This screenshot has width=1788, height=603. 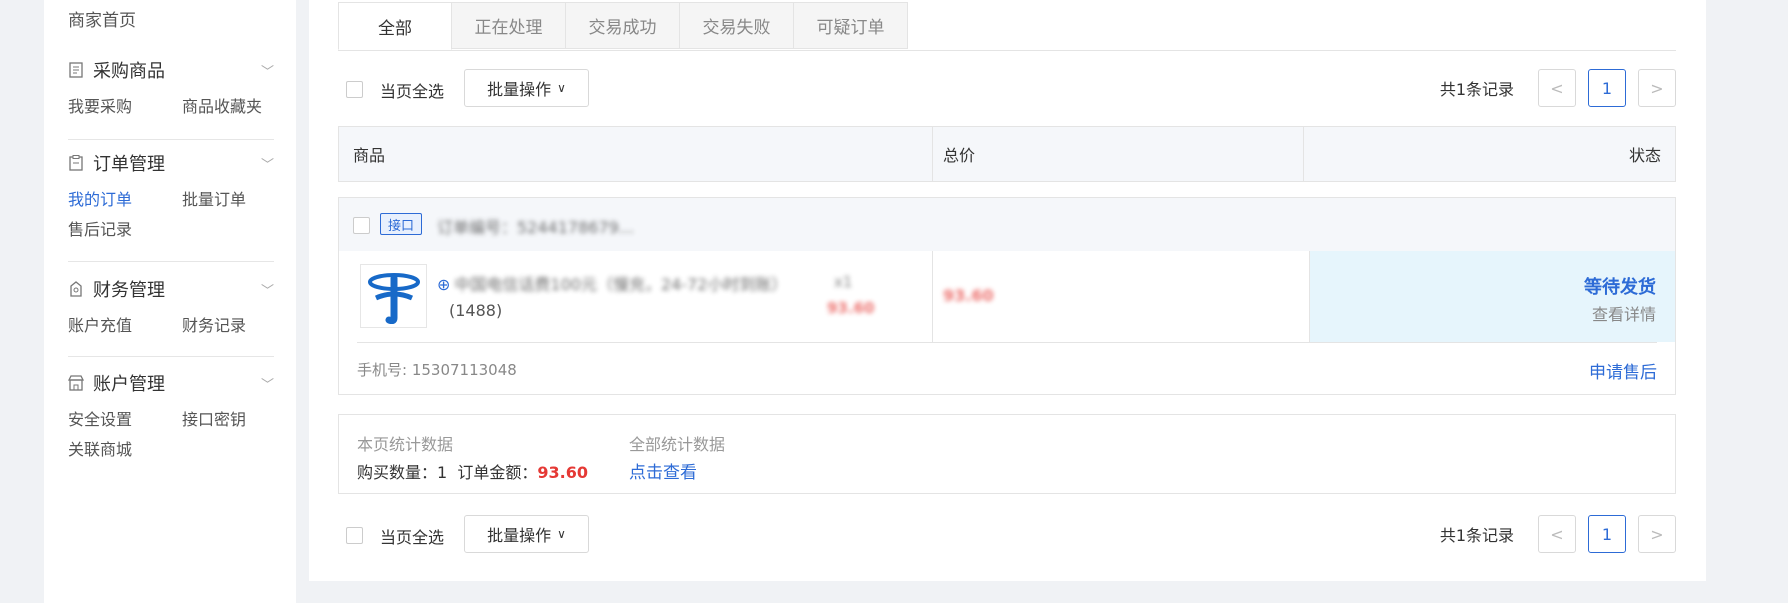 What do you see at coordinates (1623, 370) in the screenshot?
I see `apply-after-sale-link: 申请售后` at bounding box center [1623, 370].